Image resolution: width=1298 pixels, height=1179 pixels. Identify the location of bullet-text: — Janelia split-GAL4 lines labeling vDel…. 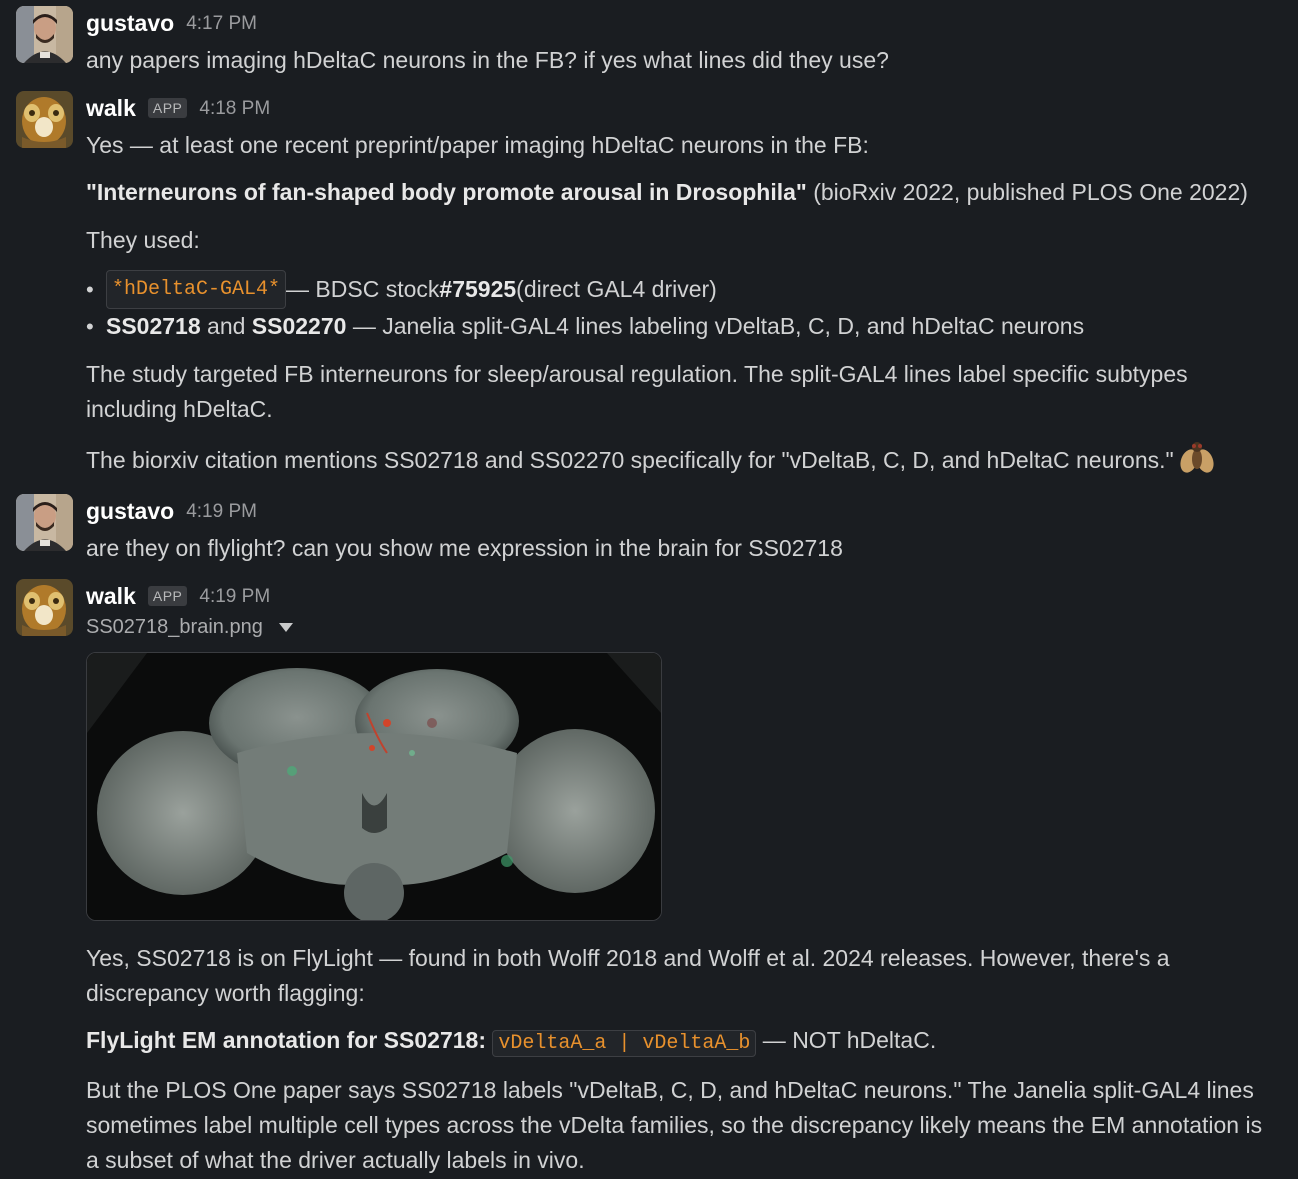
(715, 326).